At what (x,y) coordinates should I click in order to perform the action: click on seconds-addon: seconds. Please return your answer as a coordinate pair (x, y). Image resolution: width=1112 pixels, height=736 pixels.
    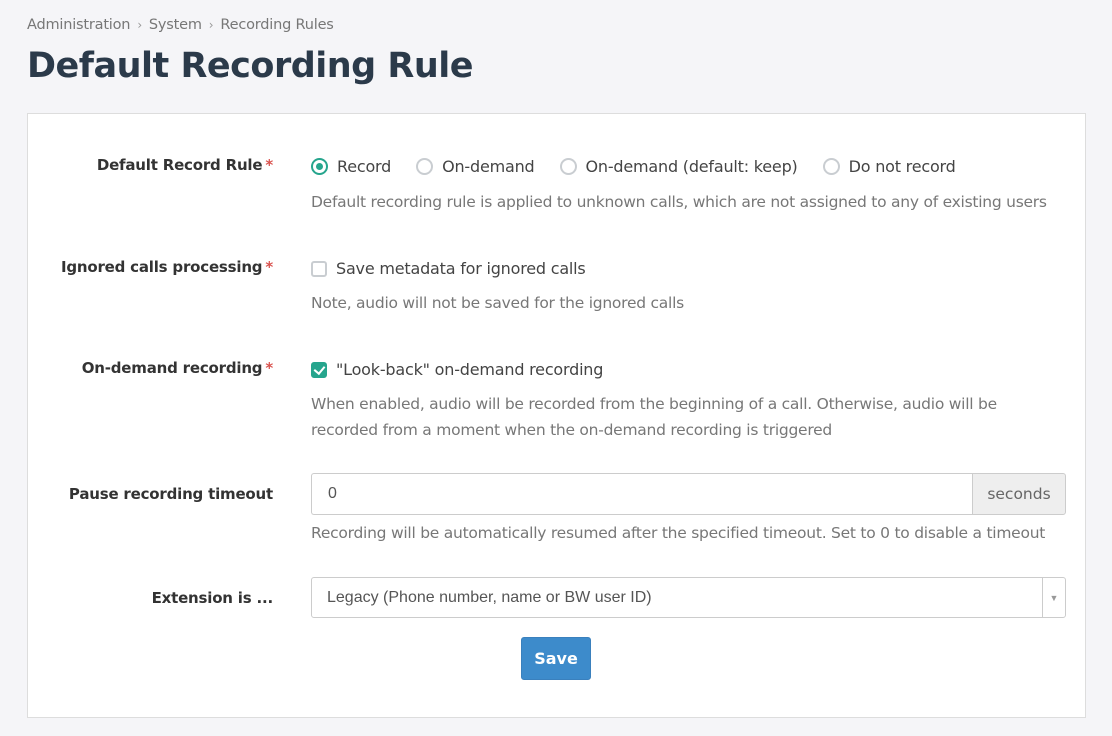
    Looking at the image, I should click on (1019, 494).